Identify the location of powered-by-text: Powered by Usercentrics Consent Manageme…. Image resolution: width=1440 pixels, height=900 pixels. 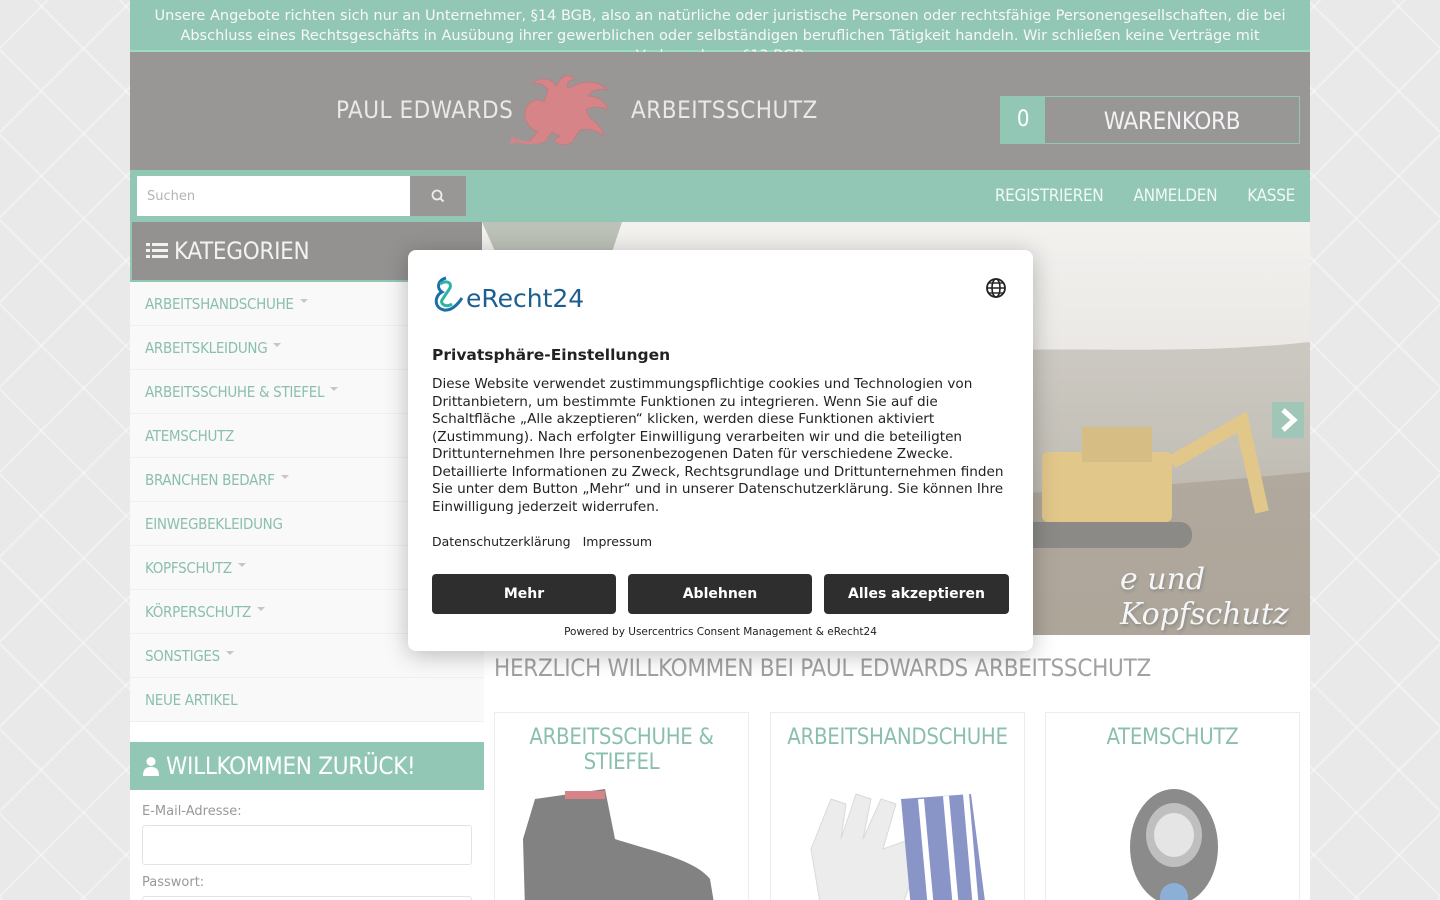
(720, 632).